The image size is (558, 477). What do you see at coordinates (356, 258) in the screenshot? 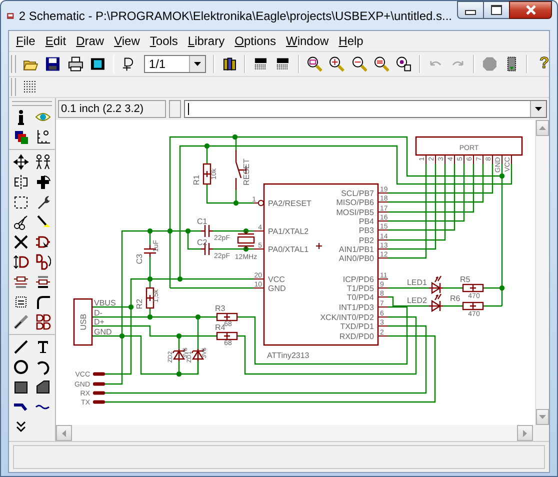
I see `pin-label: AIN0/PB0` at bounding box center [356, 258].